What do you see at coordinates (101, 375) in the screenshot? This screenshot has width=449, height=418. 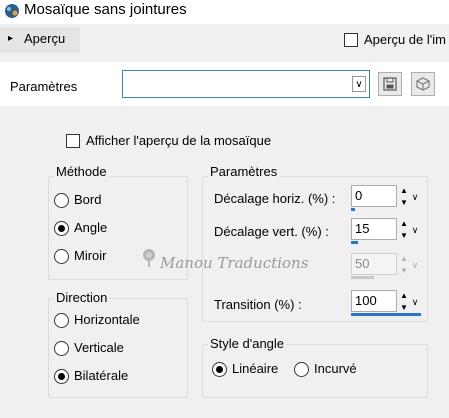 I see `direction-label-bilaterale: Bilatérale` at bounding box center [101, 375].